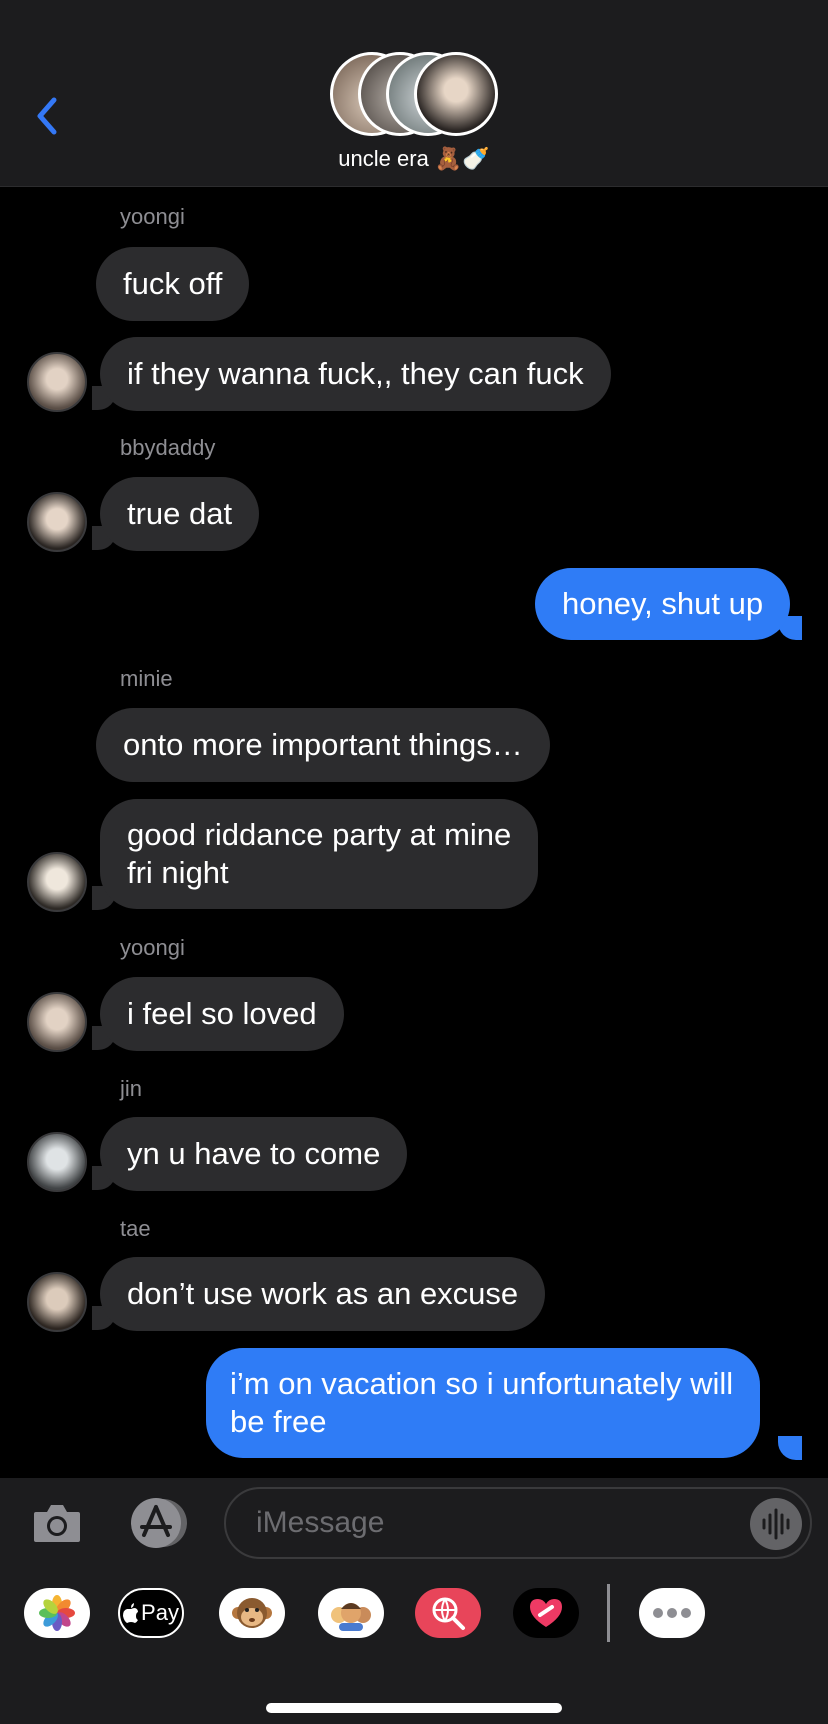  I want to click on memoji-icon, so click(351, 1617).